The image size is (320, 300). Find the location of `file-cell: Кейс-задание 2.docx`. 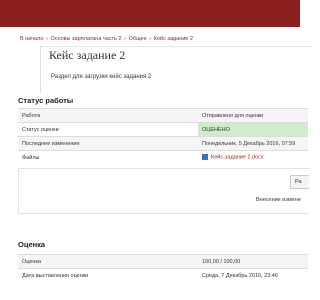

file-cell: Кейс-задание 2.docx is located at coordinates (253, 157).